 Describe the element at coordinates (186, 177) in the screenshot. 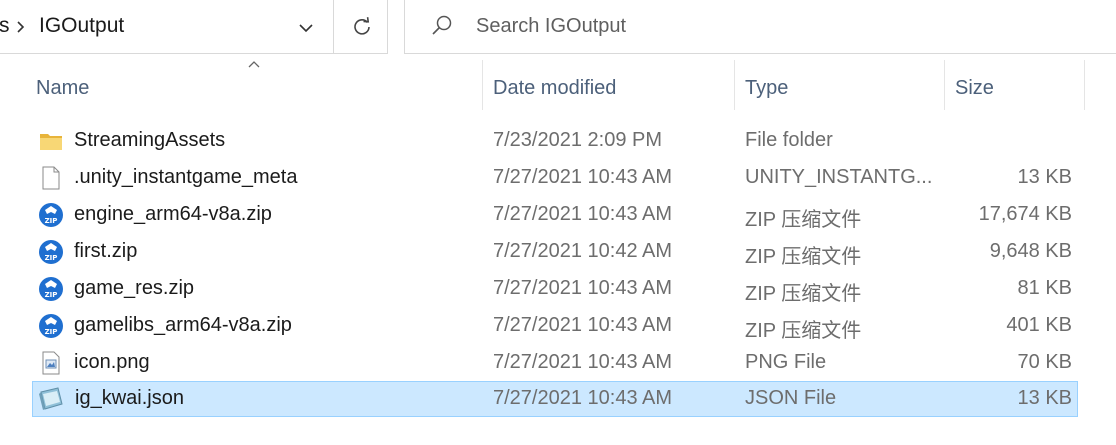

I see `file-name: .unity_instantgame_meta` at that location.